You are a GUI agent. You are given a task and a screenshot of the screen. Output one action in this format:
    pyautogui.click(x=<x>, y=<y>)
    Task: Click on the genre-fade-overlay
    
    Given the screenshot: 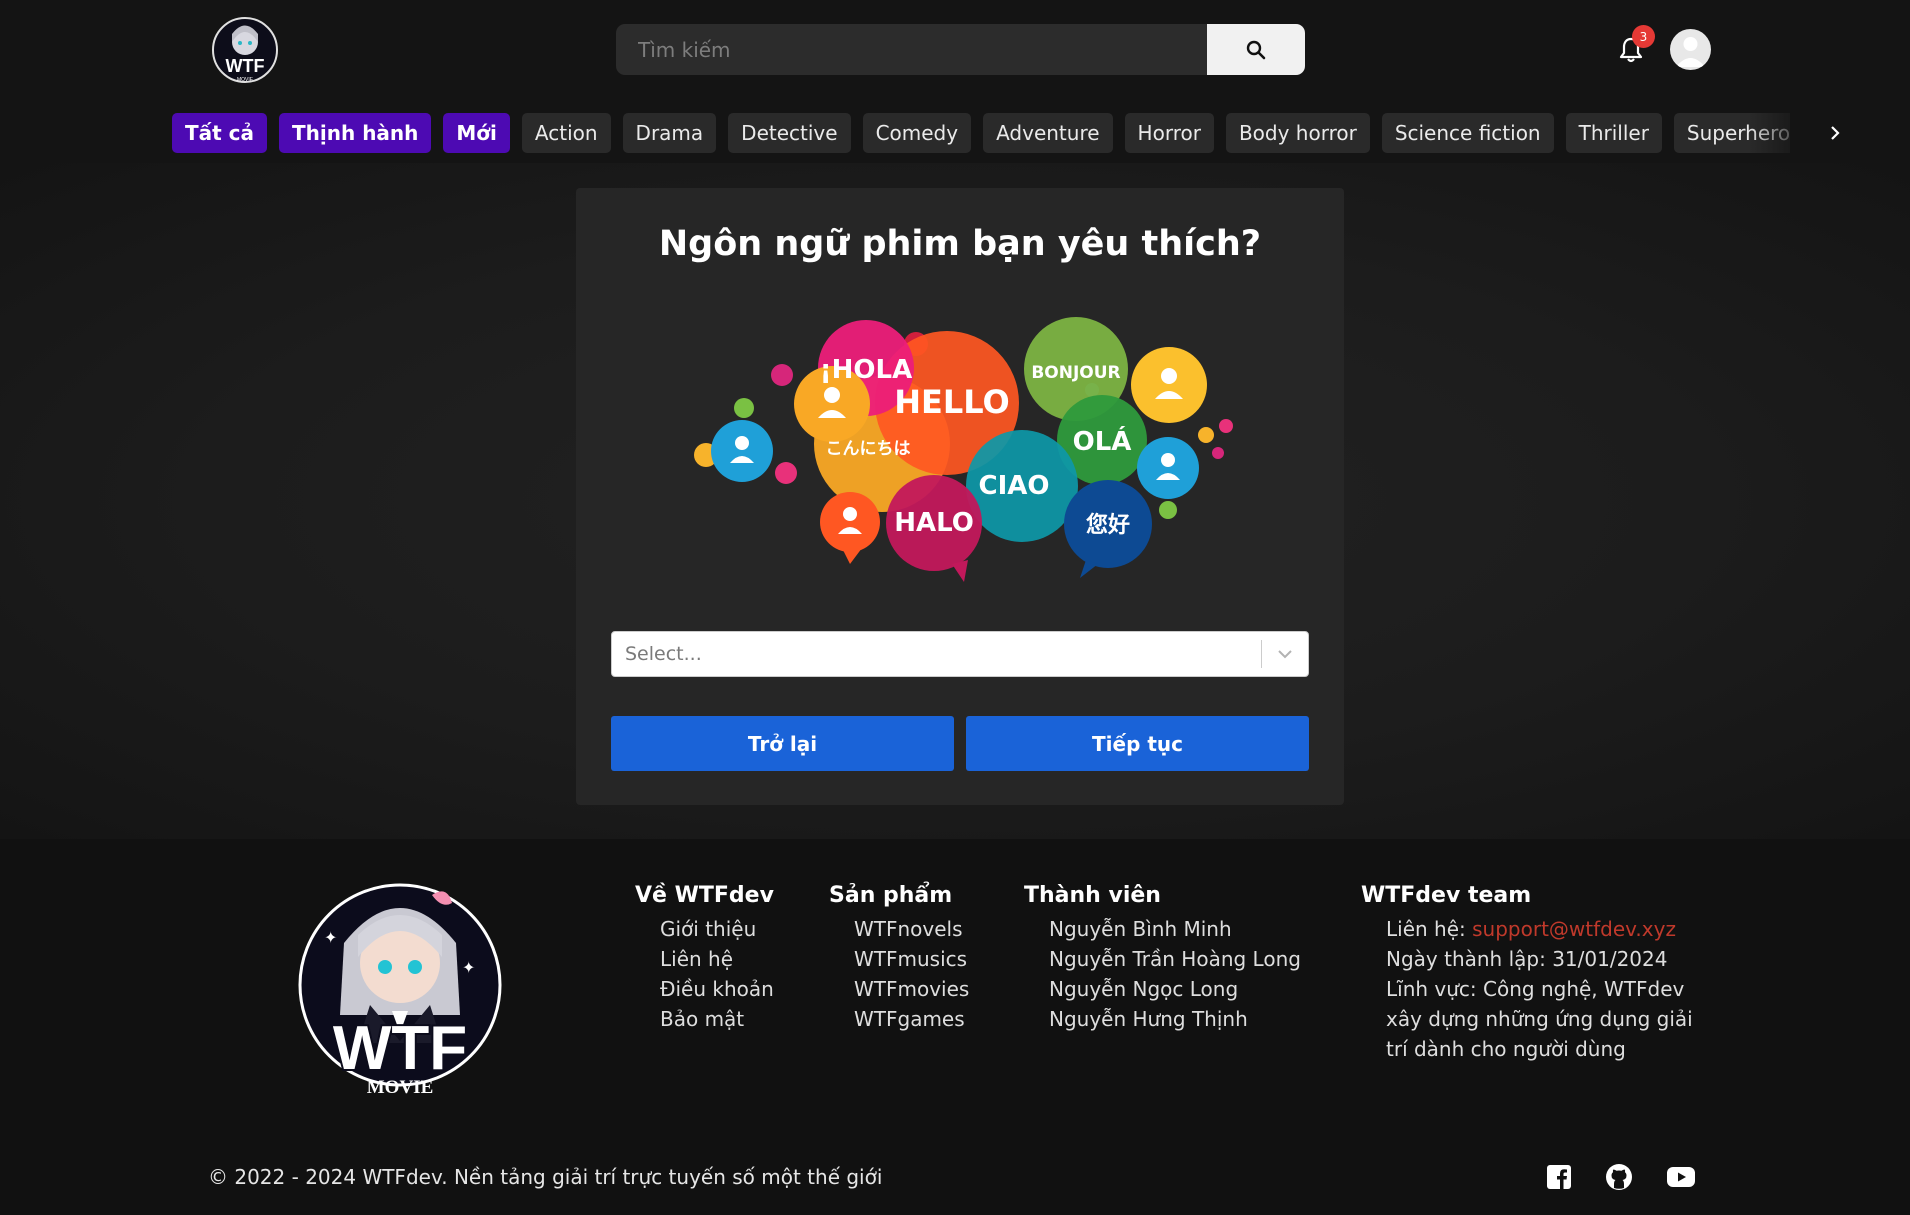 What is the action you would take?
    pyautogui.click(x=1778, y=133)
    